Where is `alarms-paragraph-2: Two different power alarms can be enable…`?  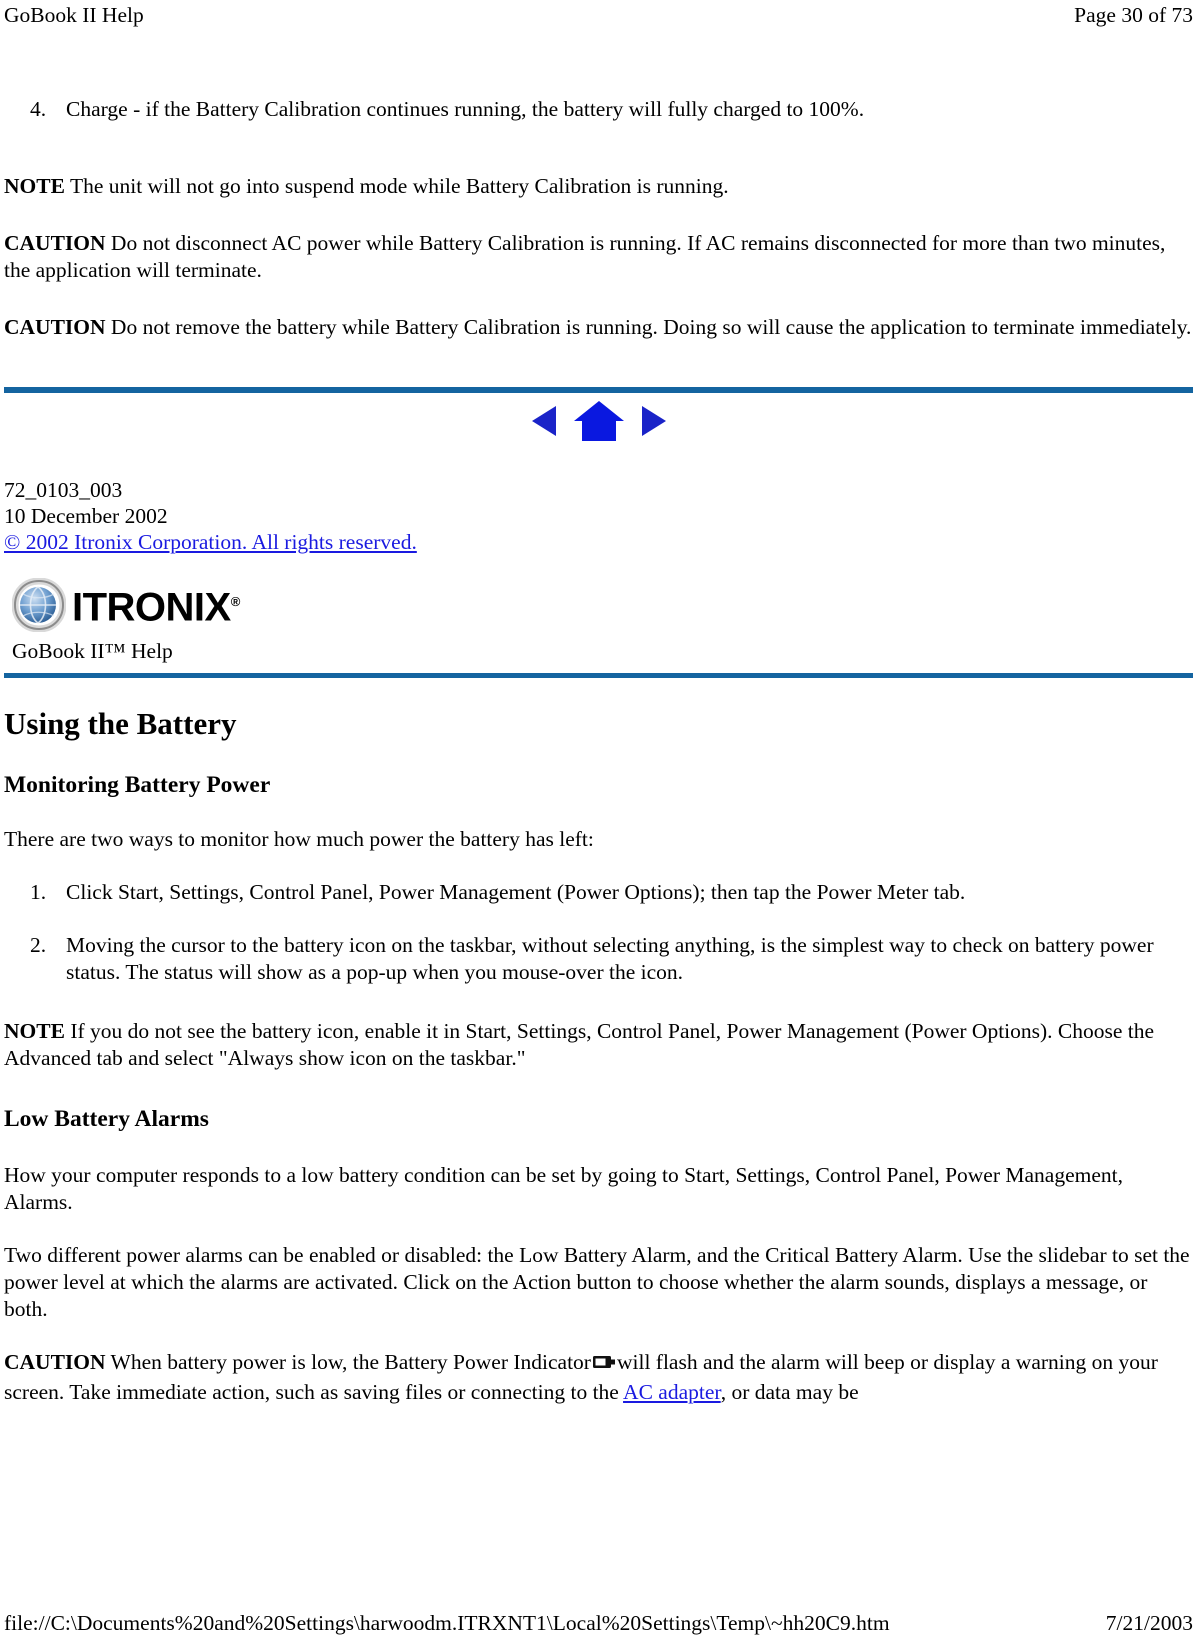 alarms-paragraph-2: Two different power alarms can be enable… is located at coordinates (597, 1282).